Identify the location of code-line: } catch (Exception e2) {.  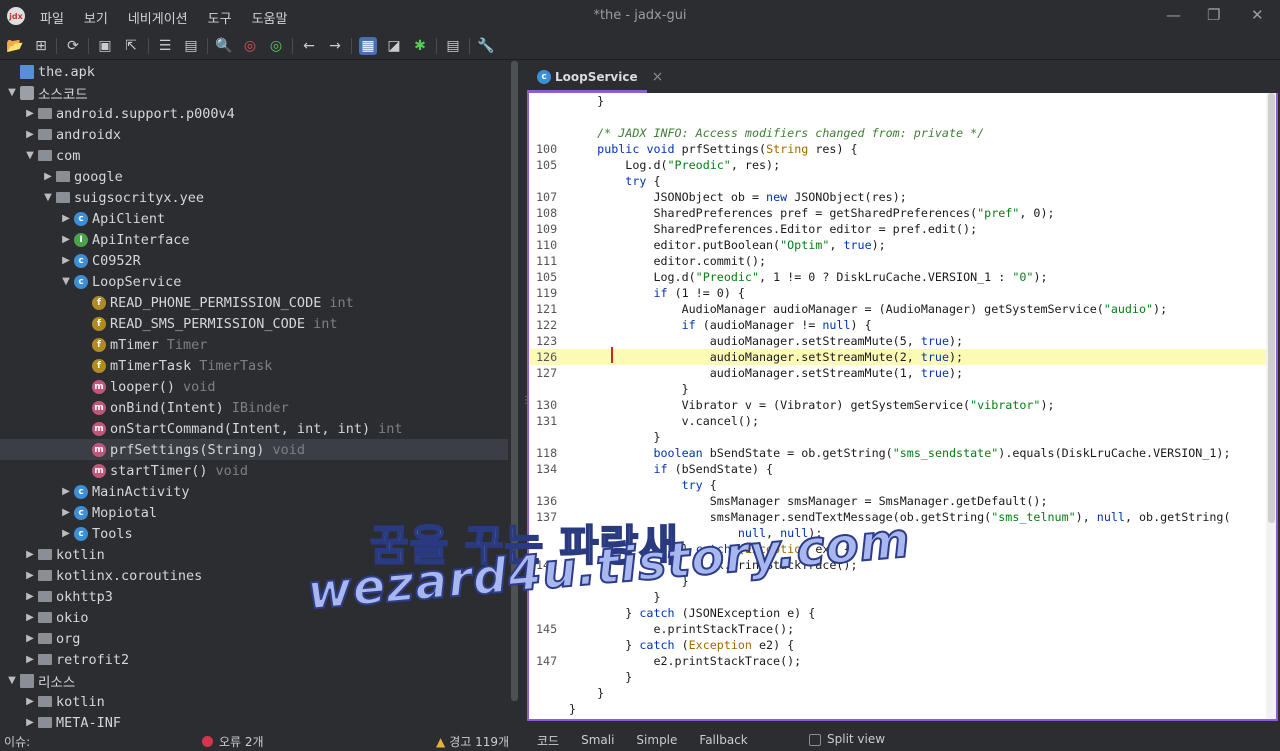
(902, 645).